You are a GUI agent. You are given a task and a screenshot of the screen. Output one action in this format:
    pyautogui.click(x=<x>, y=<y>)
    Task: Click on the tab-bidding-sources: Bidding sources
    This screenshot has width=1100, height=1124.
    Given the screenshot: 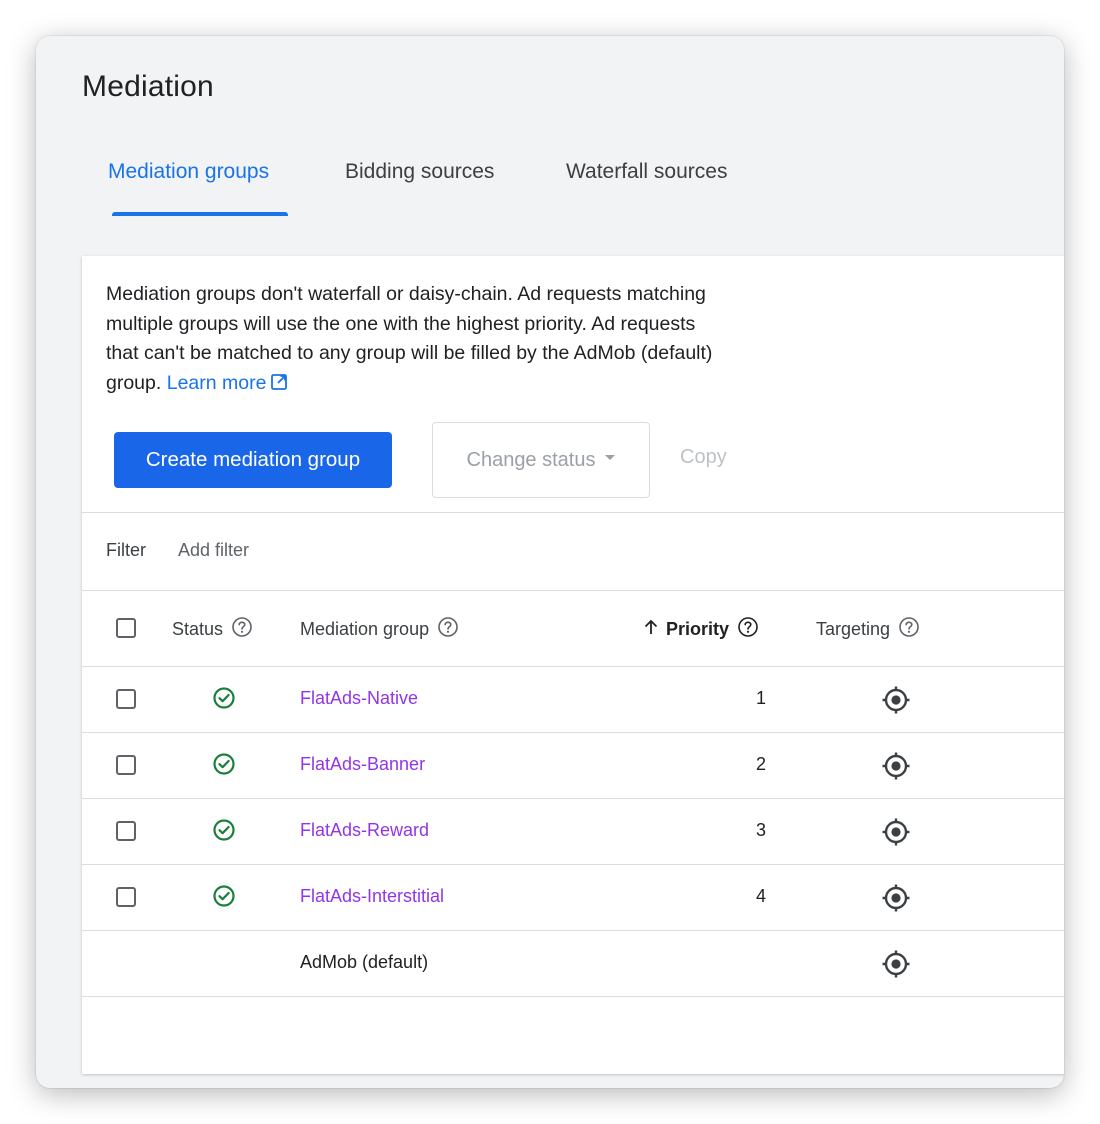 What is the action you would take?
    pyautogui.click(x=419, y=172)
    